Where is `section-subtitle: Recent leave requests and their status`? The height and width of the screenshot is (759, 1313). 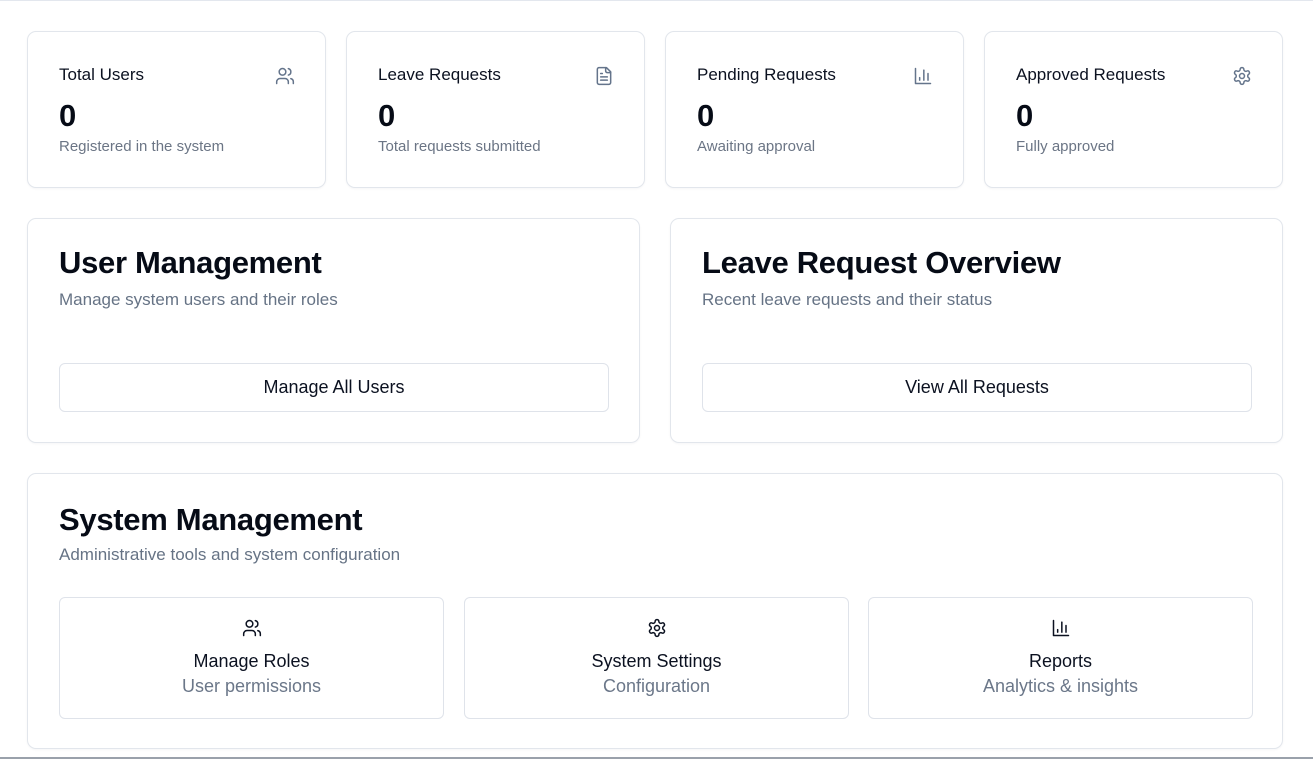
section-subtitle: Recent leave requests and their status is located at coordinates (847, 299).